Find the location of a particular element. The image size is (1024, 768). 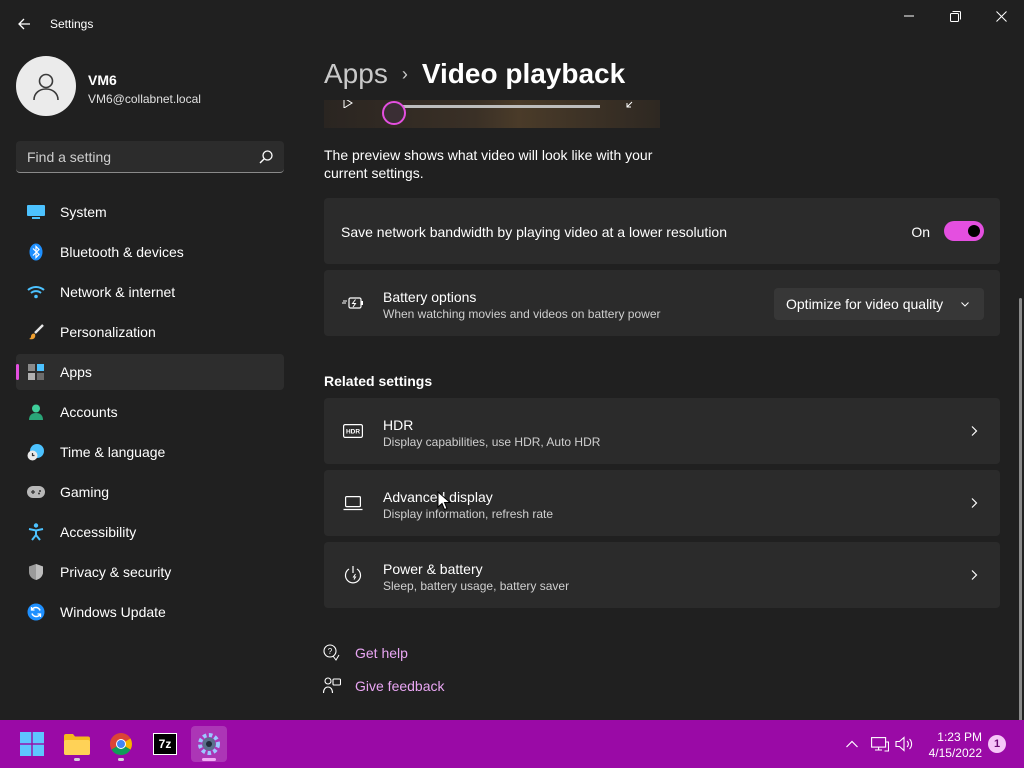

sidebar-item-bluetooth: Bluetooth & devices is located at coordinates (150, 252).